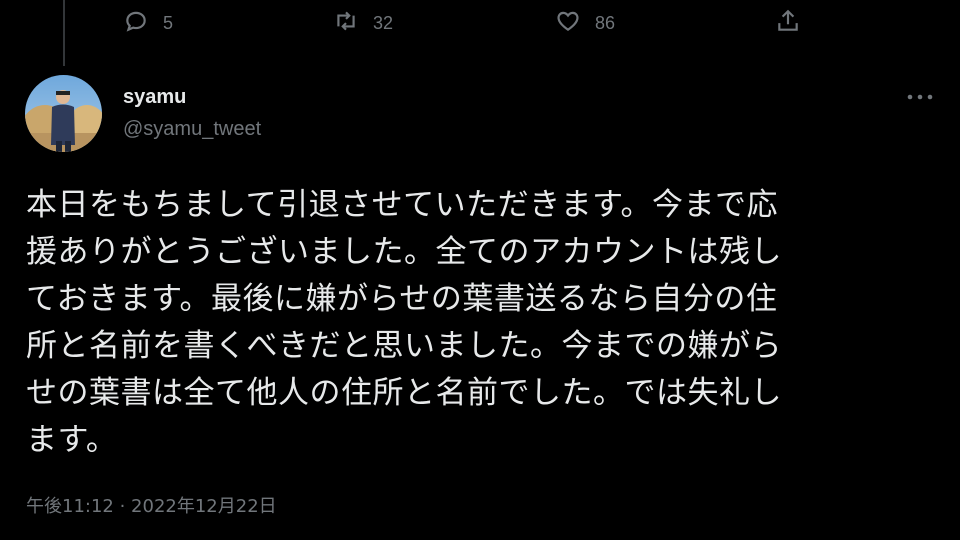  I want to click on reply-button: 5, so click(148, 23).